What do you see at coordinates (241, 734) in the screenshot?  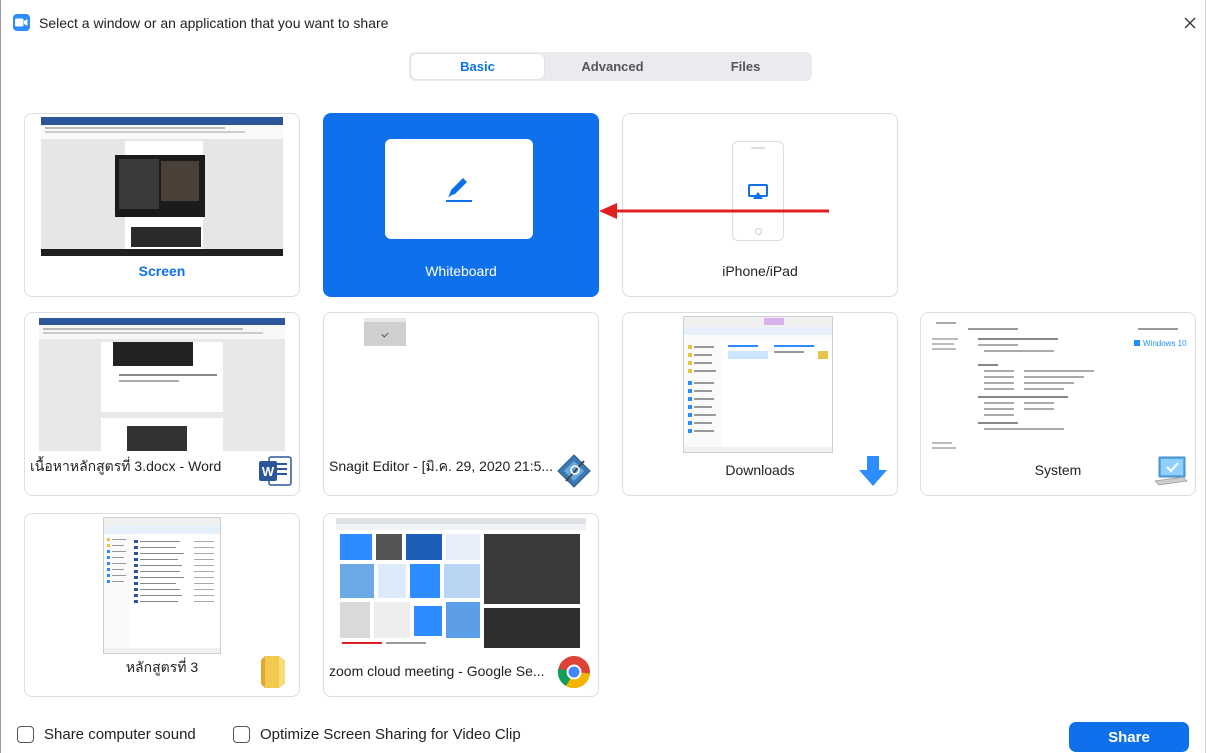 I see `optimize-video-checkbox` at bounding box center [241, 734].